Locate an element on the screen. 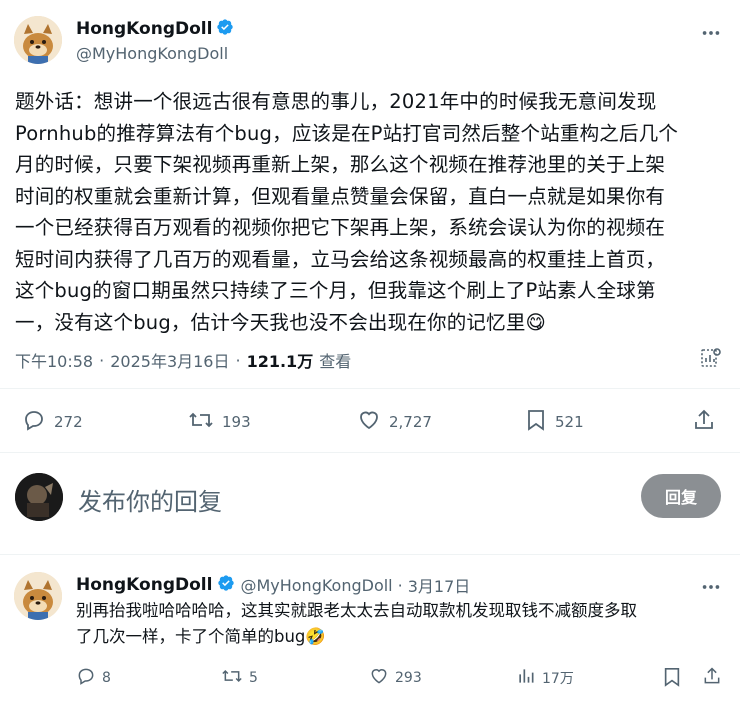 The image size is (740, 709). reply-like-count: 293 is located at coordinates (408, 678).